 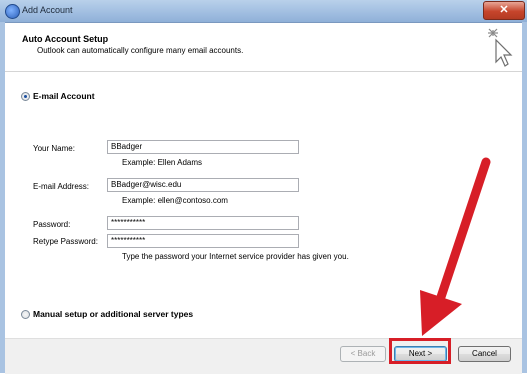 What do you see at coordinates (25, 96) in the screenshot?
I see `email-account-radio` at bounding box center [25, 96].